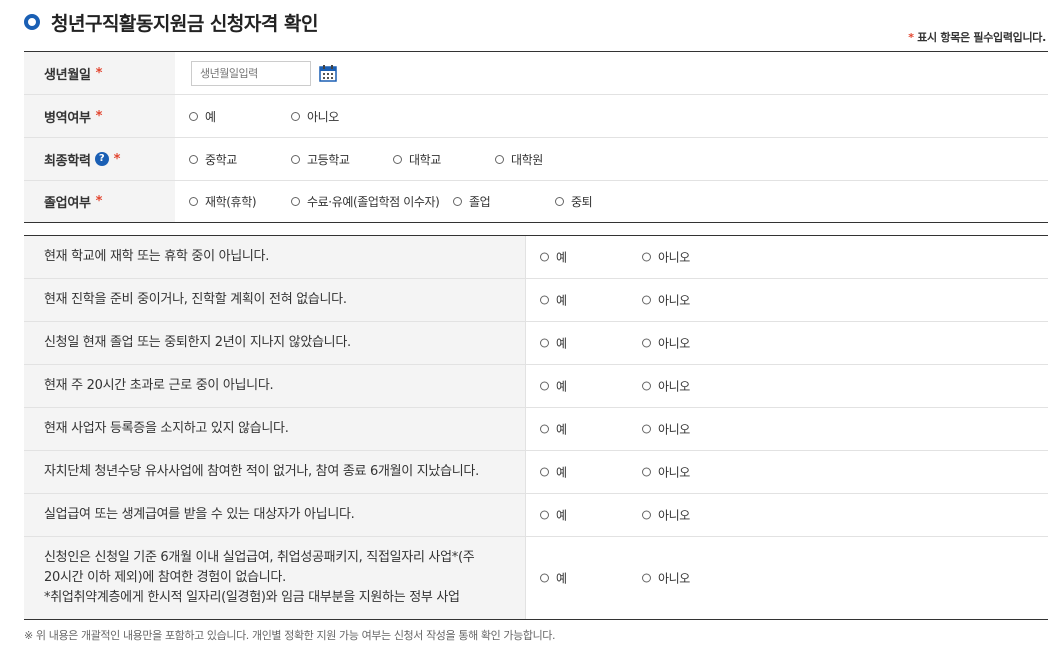 This screenshot has width=1064, height=648. What do you see at coordinates (425, 159) in the screenshot?
I see `radio-label: 대학교` at bounding box center [425, 159].